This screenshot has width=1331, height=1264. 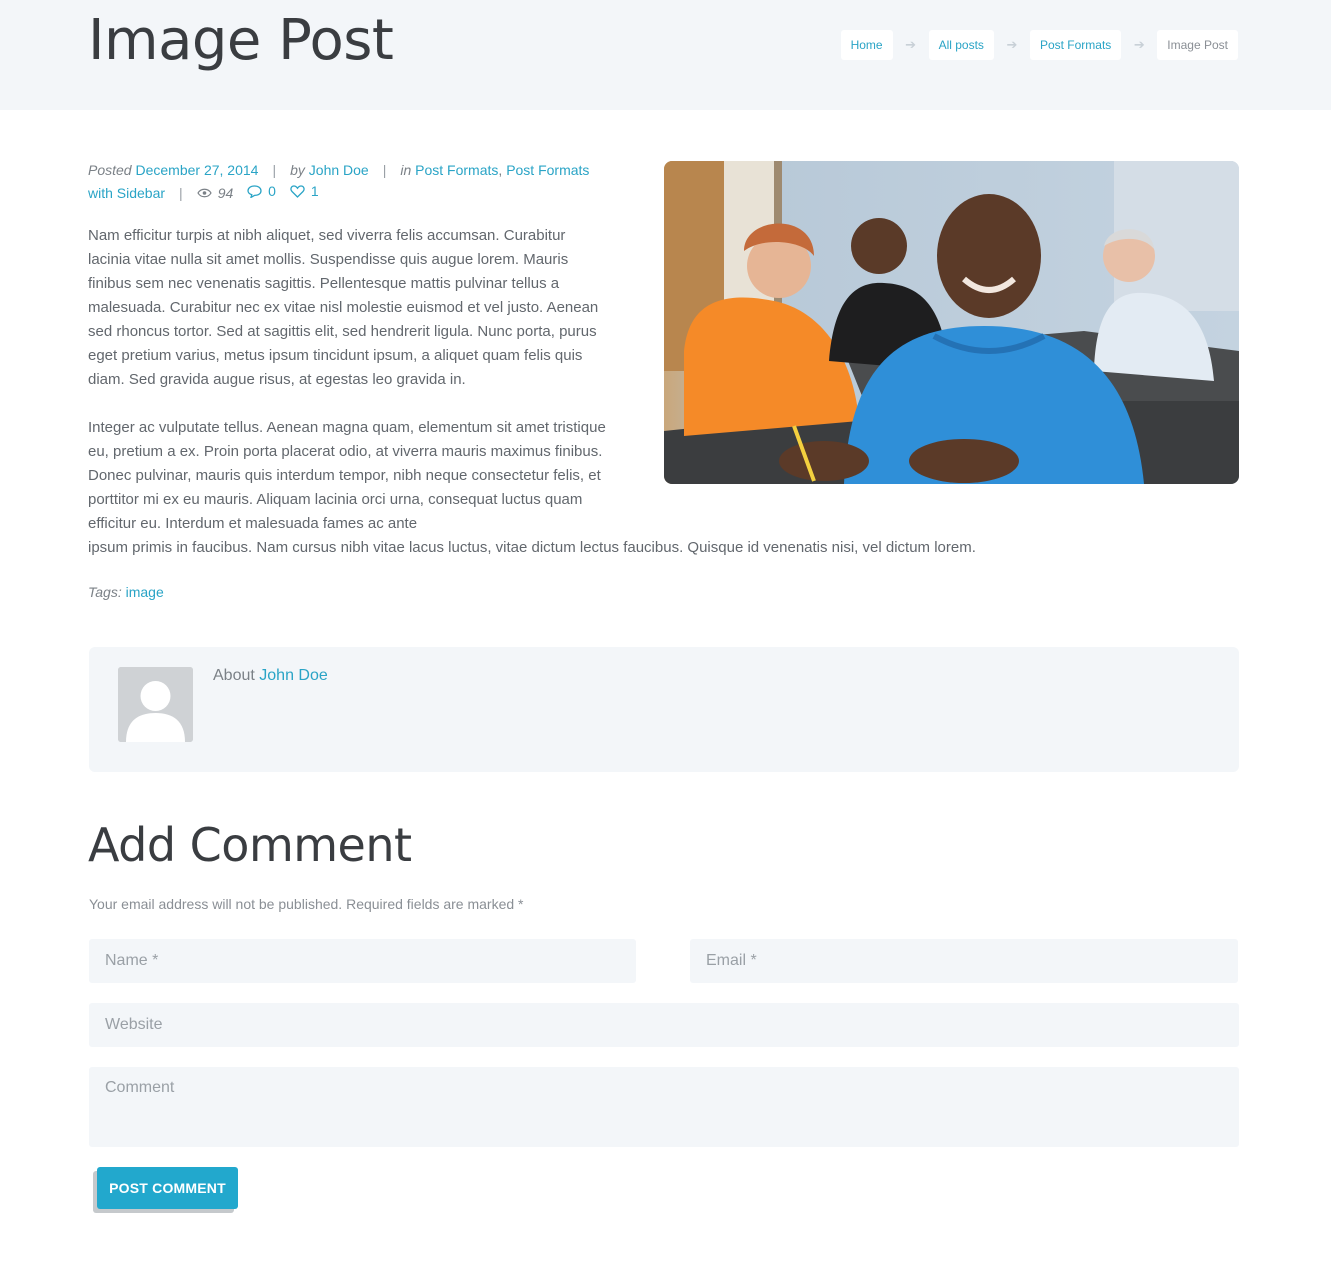 I want to click on post-comment-button: POST COMMENT, so click(x=167, y=1188).